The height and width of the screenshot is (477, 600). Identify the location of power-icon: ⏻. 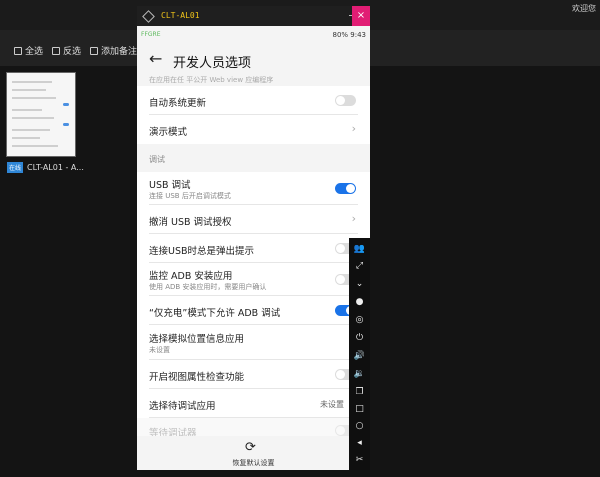
(359, 337).